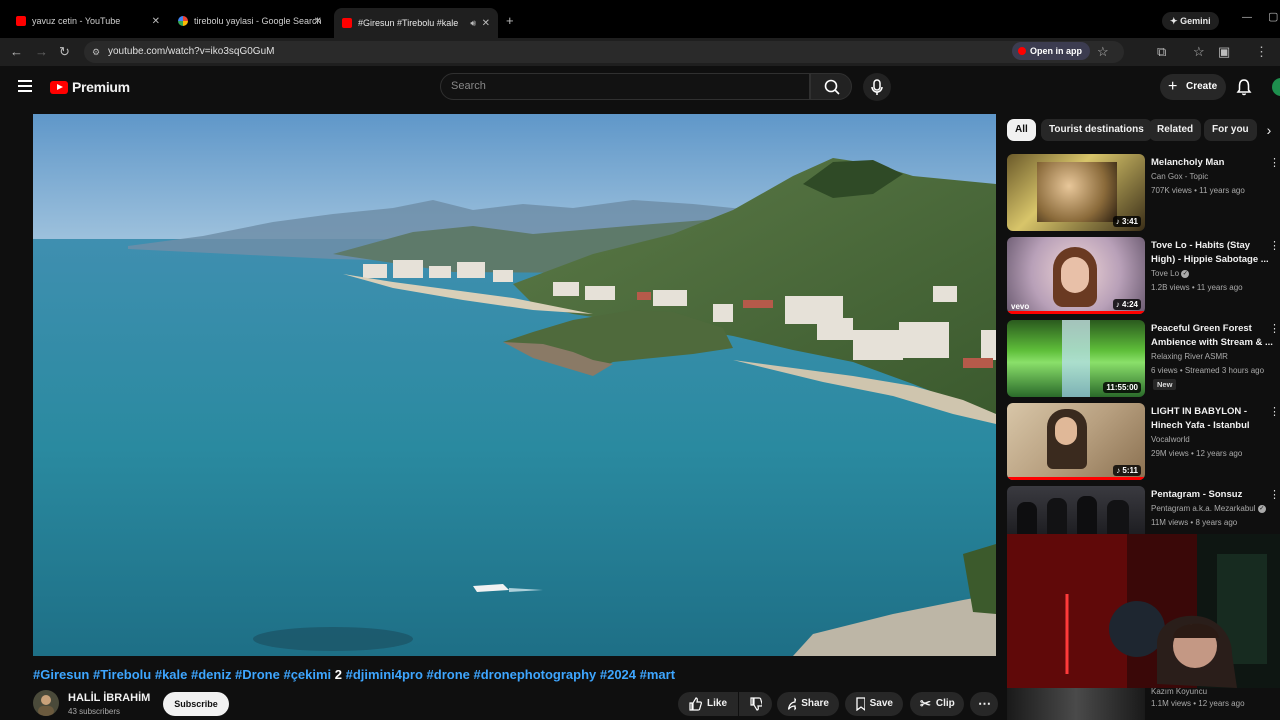 The height and width of the screenshot is (720, 1280). I want to click on google-favicon-icon, so click(183, 21).